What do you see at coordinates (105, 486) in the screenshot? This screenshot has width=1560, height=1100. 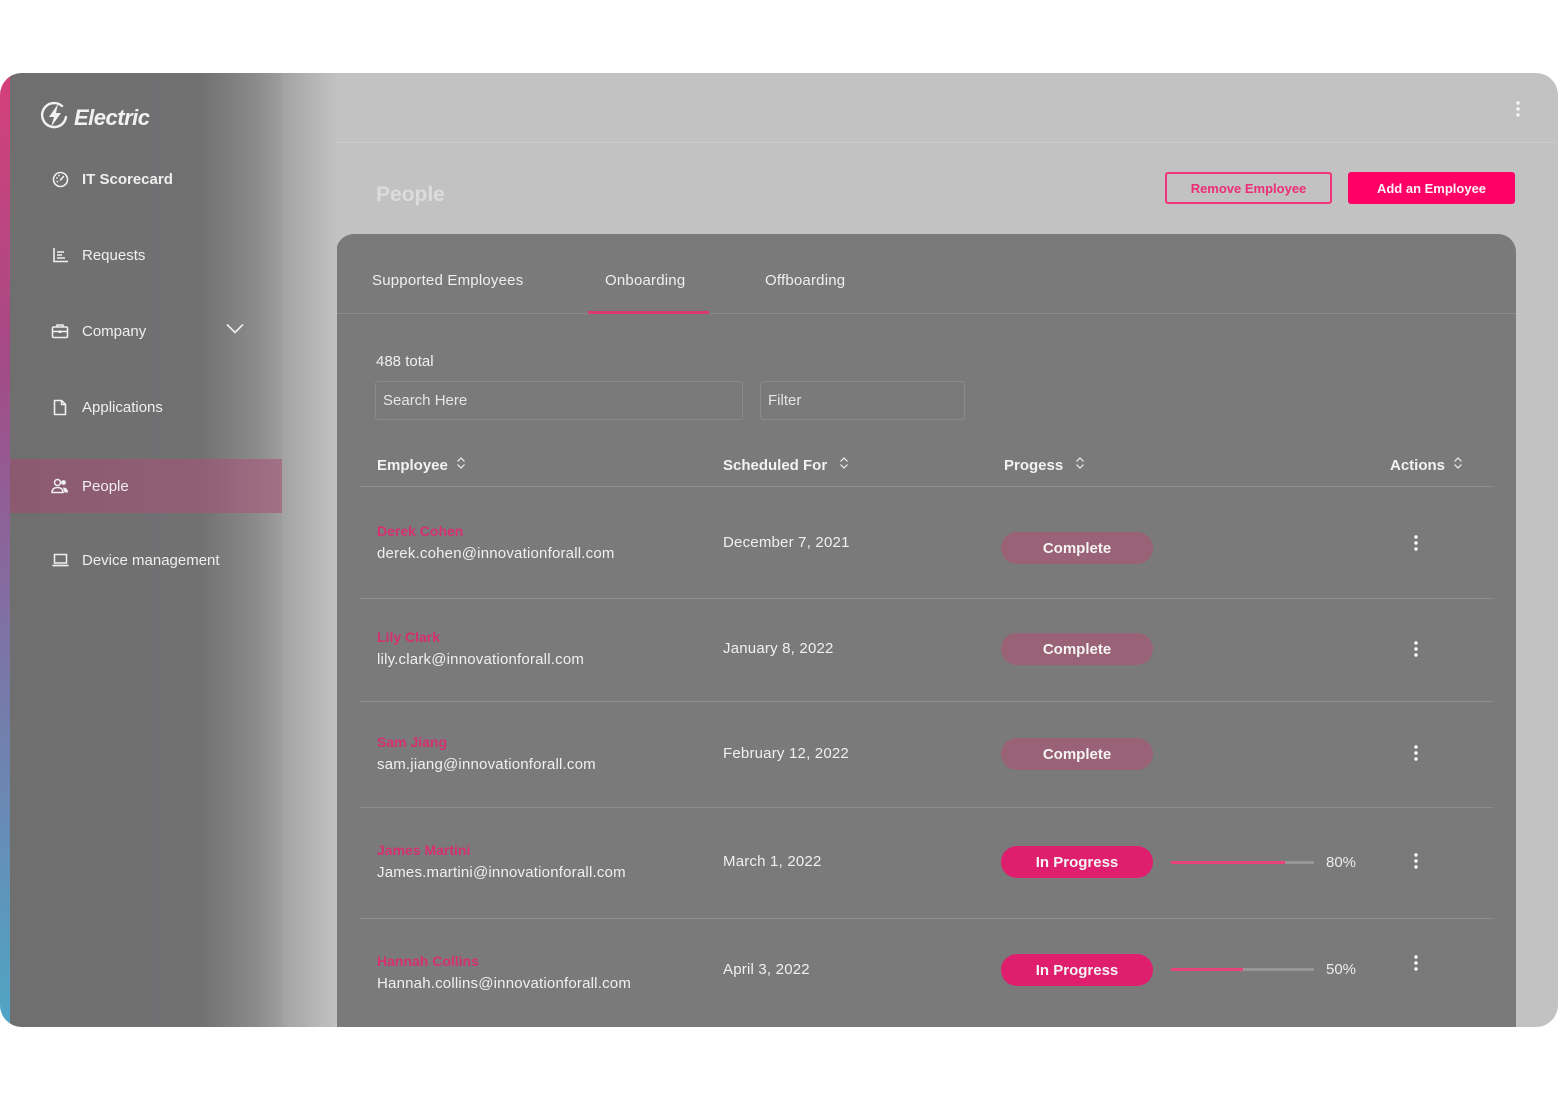 I see `sidebar-item-label: People` at bounding box center [105, 486].